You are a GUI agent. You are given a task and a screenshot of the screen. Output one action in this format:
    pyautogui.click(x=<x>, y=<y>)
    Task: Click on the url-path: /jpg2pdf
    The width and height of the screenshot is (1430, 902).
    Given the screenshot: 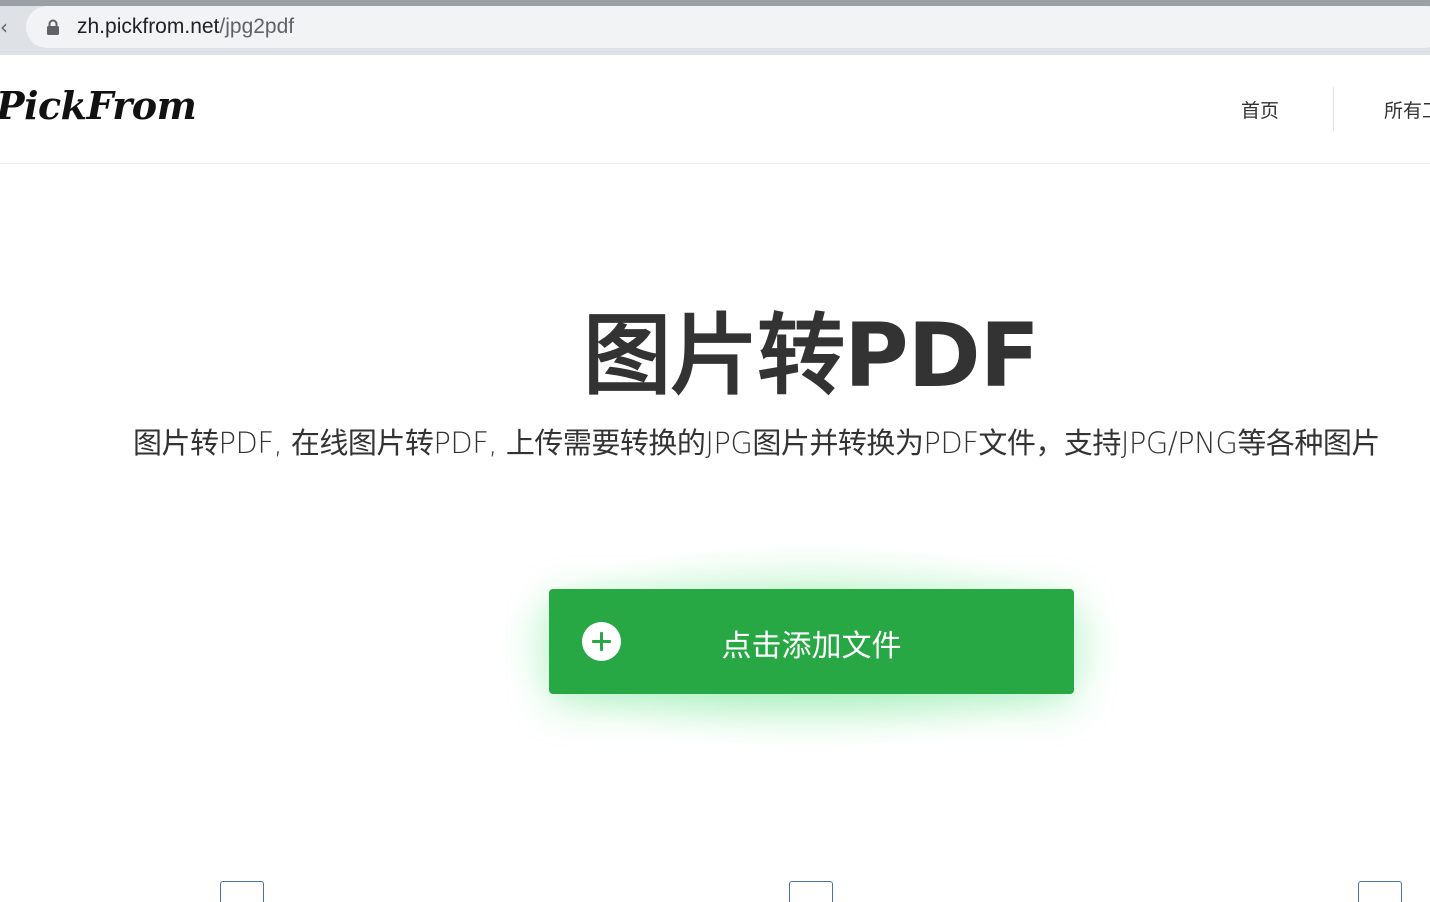 What is the action you would take?
    pyautogui.click(x=257, y=26)
    